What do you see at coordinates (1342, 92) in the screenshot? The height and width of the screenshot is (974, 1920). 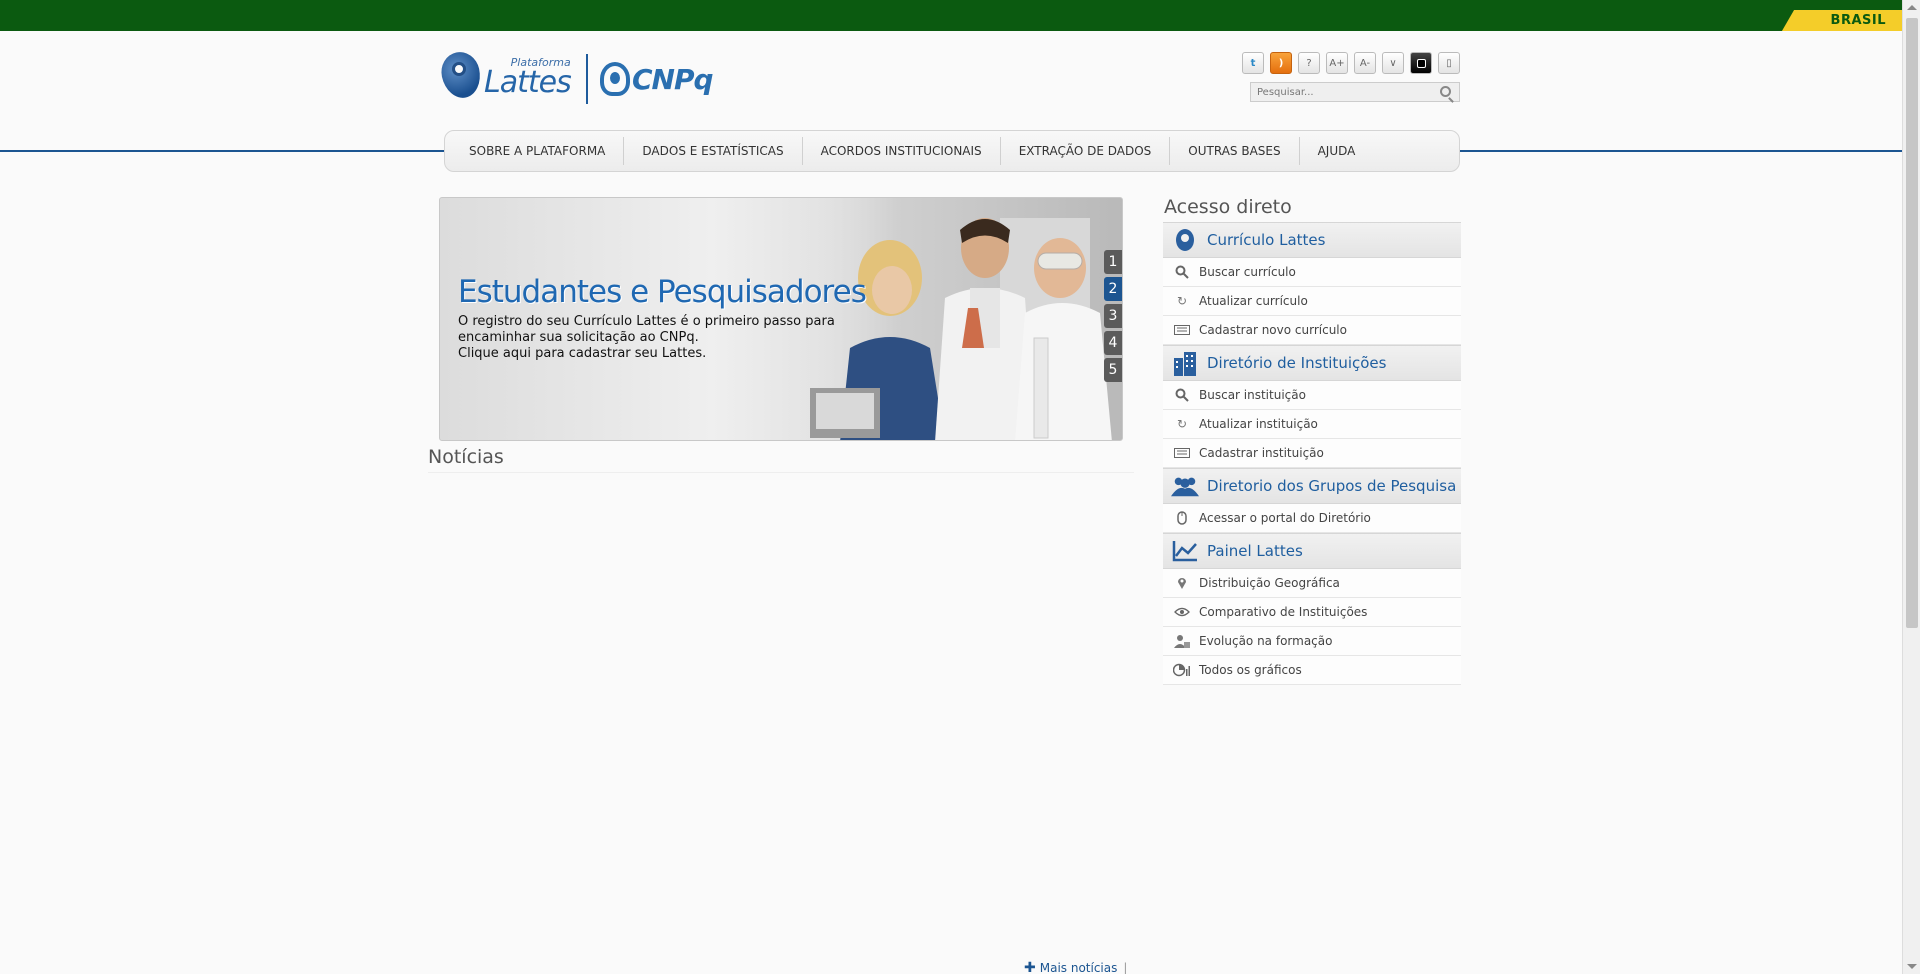 I see `search-input` at bounding box center [1342, 92].